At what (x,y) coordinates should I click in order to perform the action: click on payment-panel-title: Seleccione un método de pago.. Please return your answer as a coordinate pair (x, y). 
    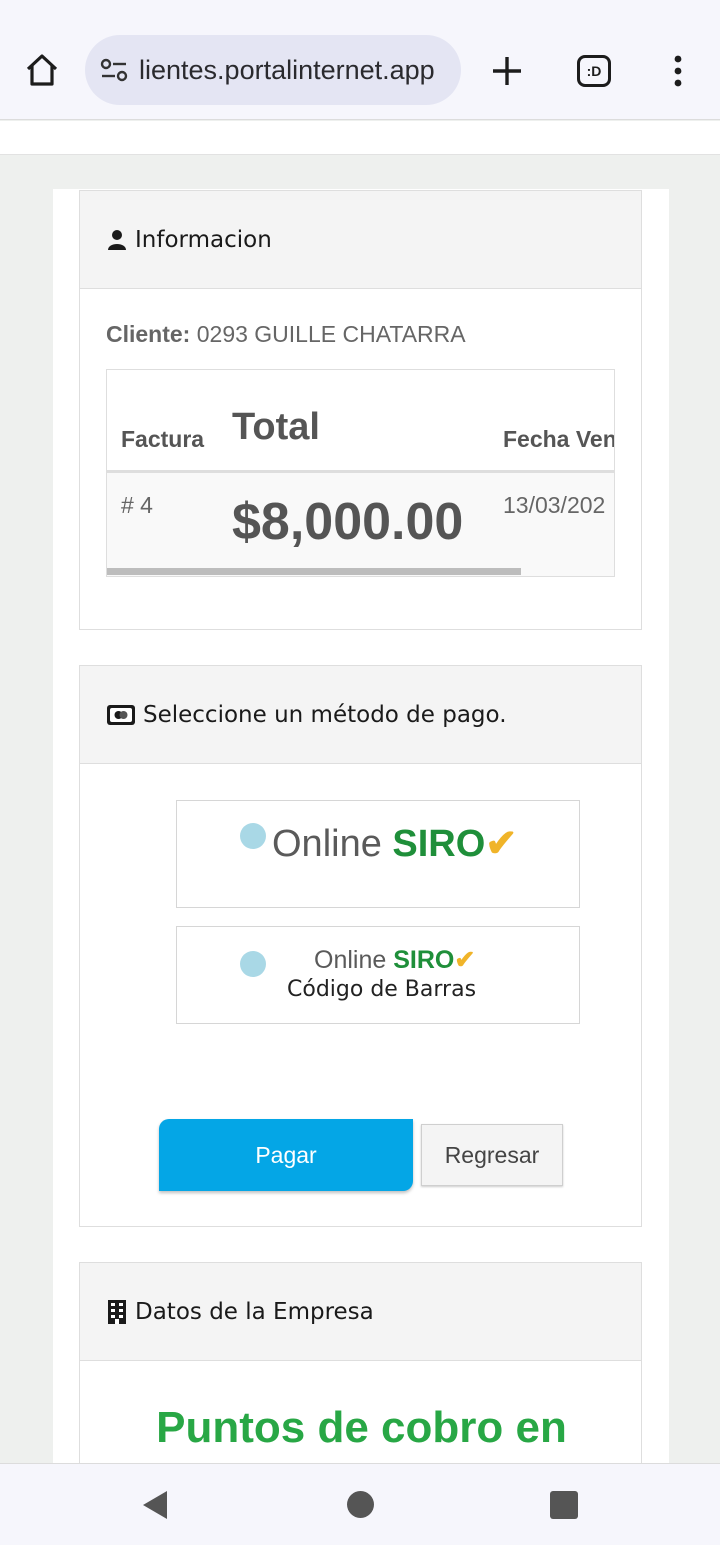
    Looking at the image, I should click on (325, 714).